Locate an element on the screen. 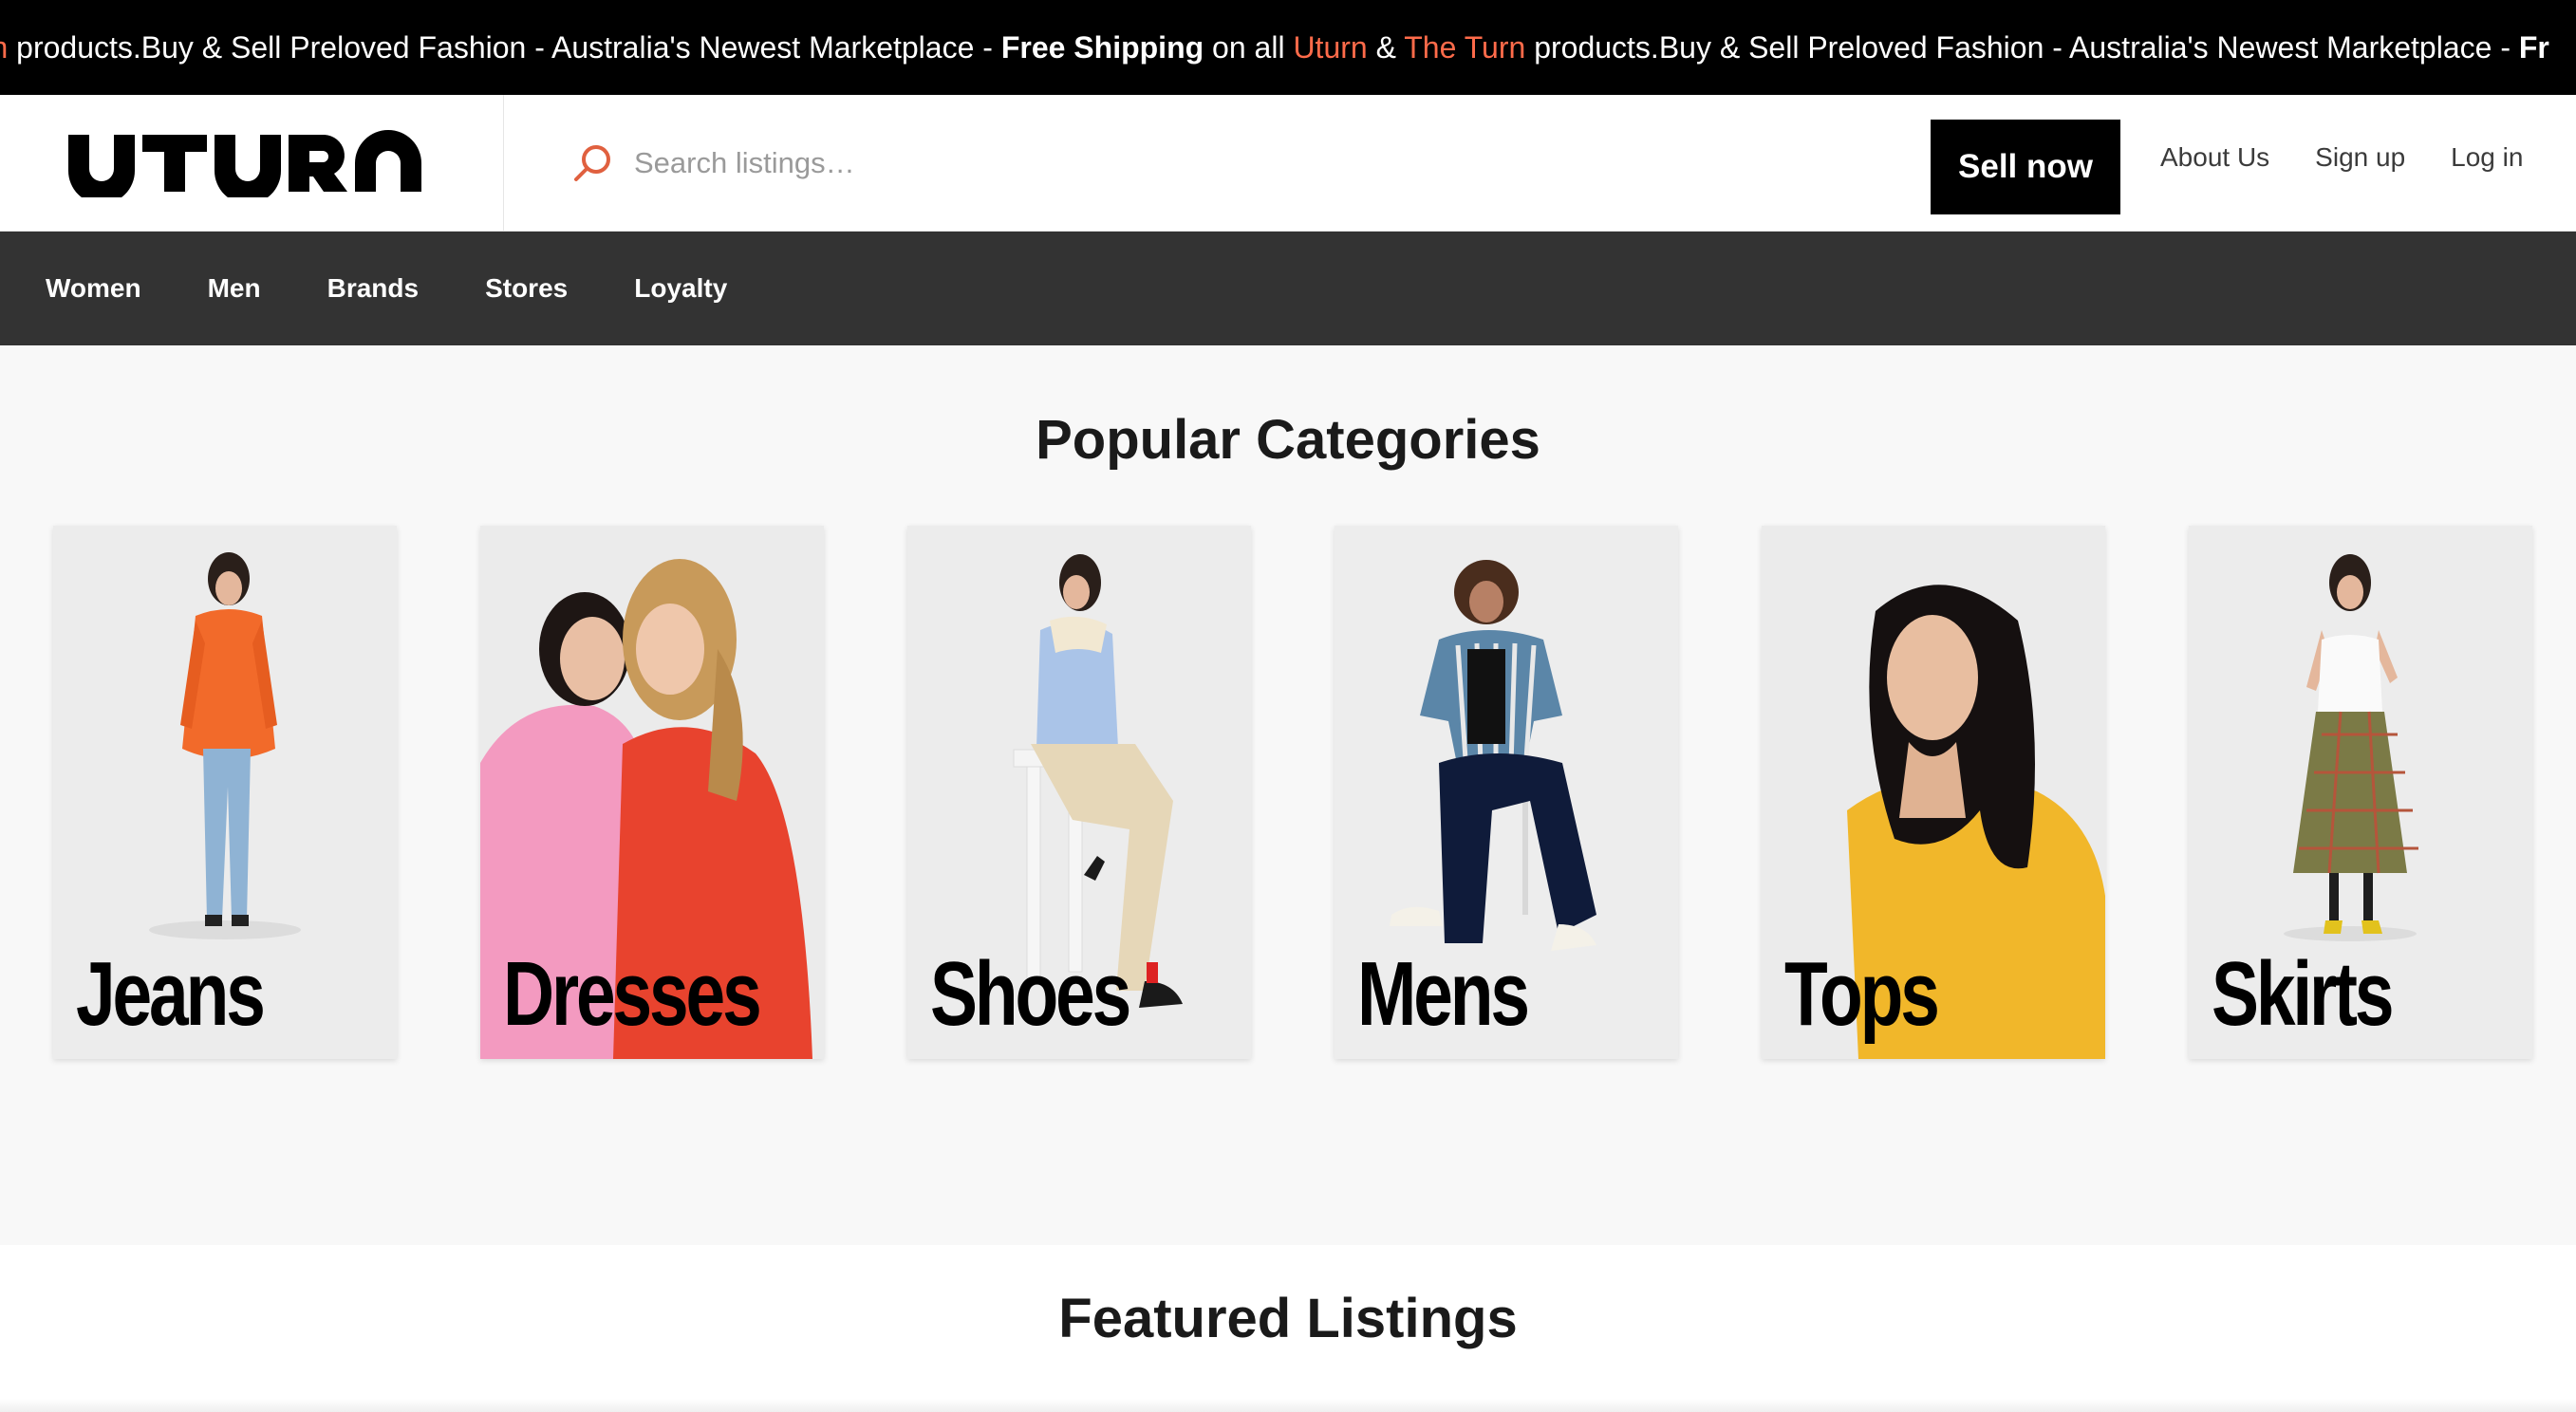 This screenshot has height=1412, width=2576. nav-item-women: Women is located at coordinates (93, 288).